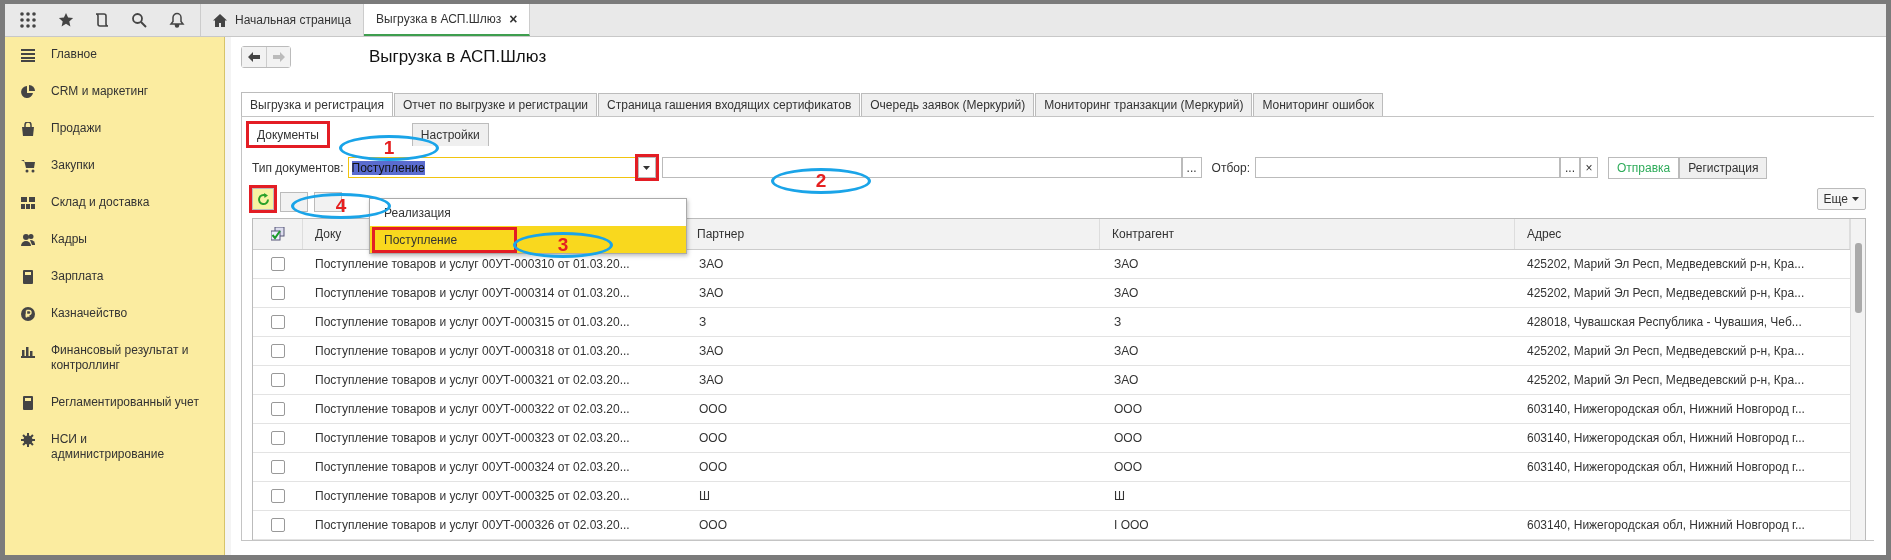 This screenshot has height=560, width=1891. Describe the element at coordinates (28, 129) in the screenshot. I see `section-bag-icon` at that location.